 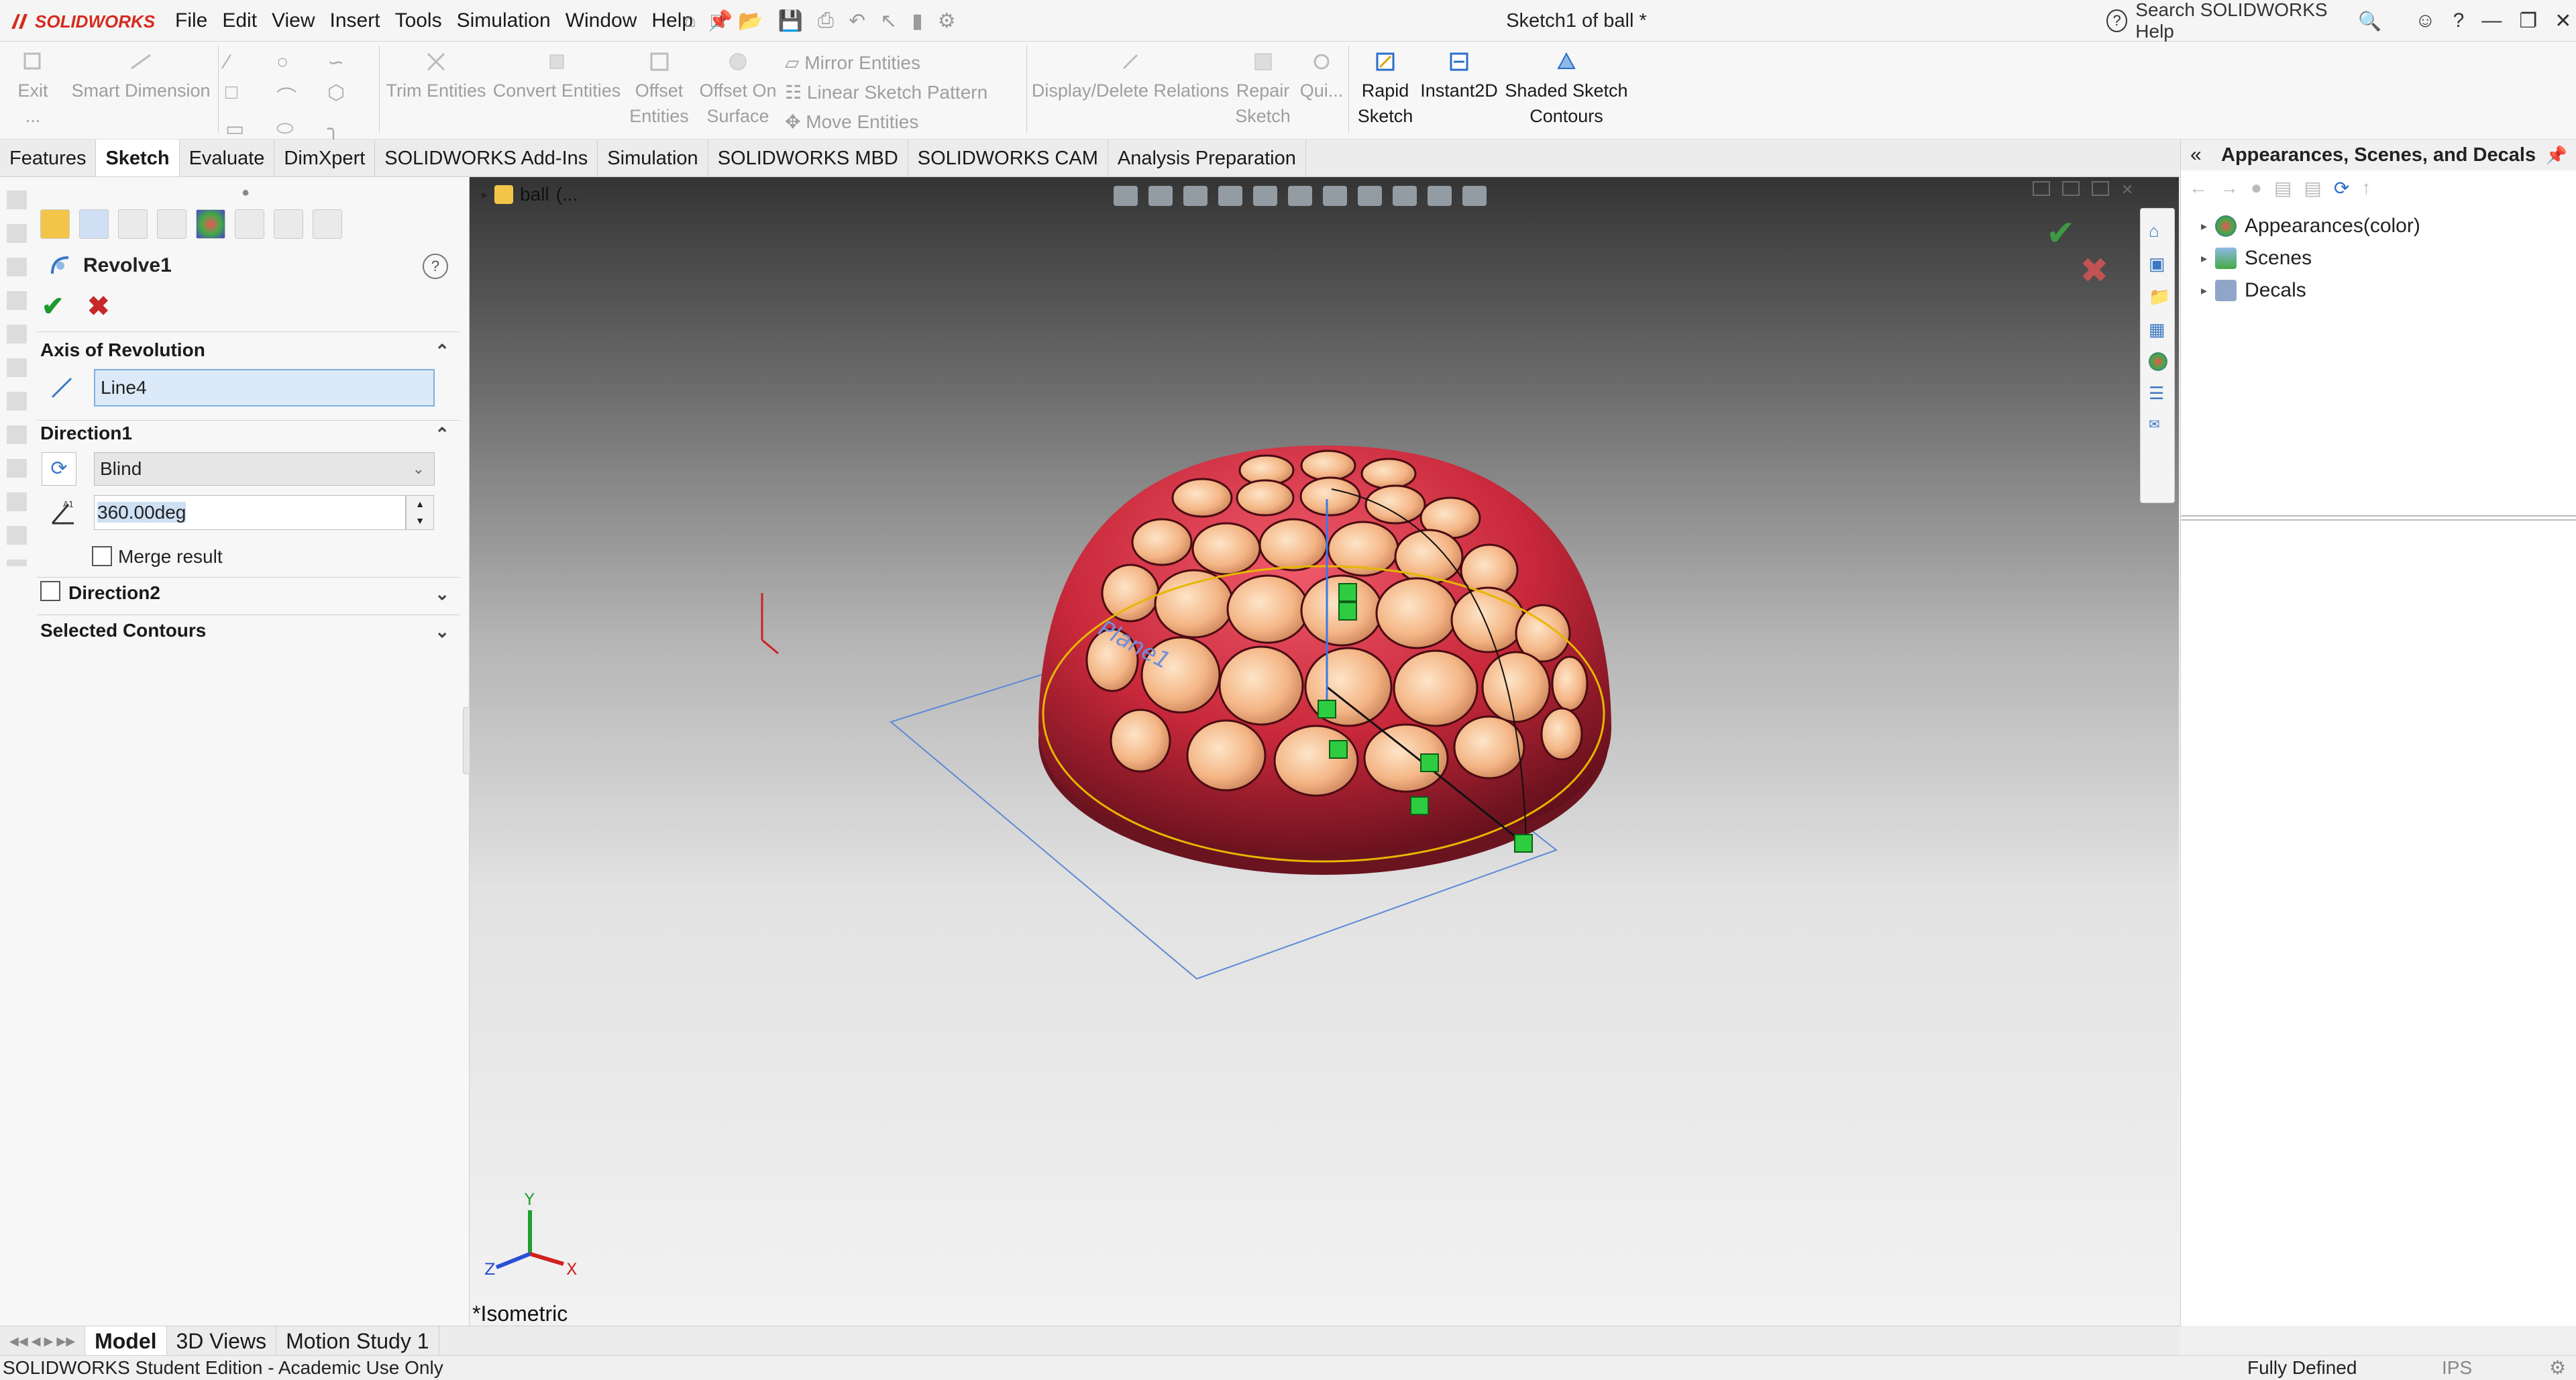 What do you see at coordinates (947, 21) in the screenshot?
I see `options-gear-icon: ⚙` at bounding box center [947, 21].